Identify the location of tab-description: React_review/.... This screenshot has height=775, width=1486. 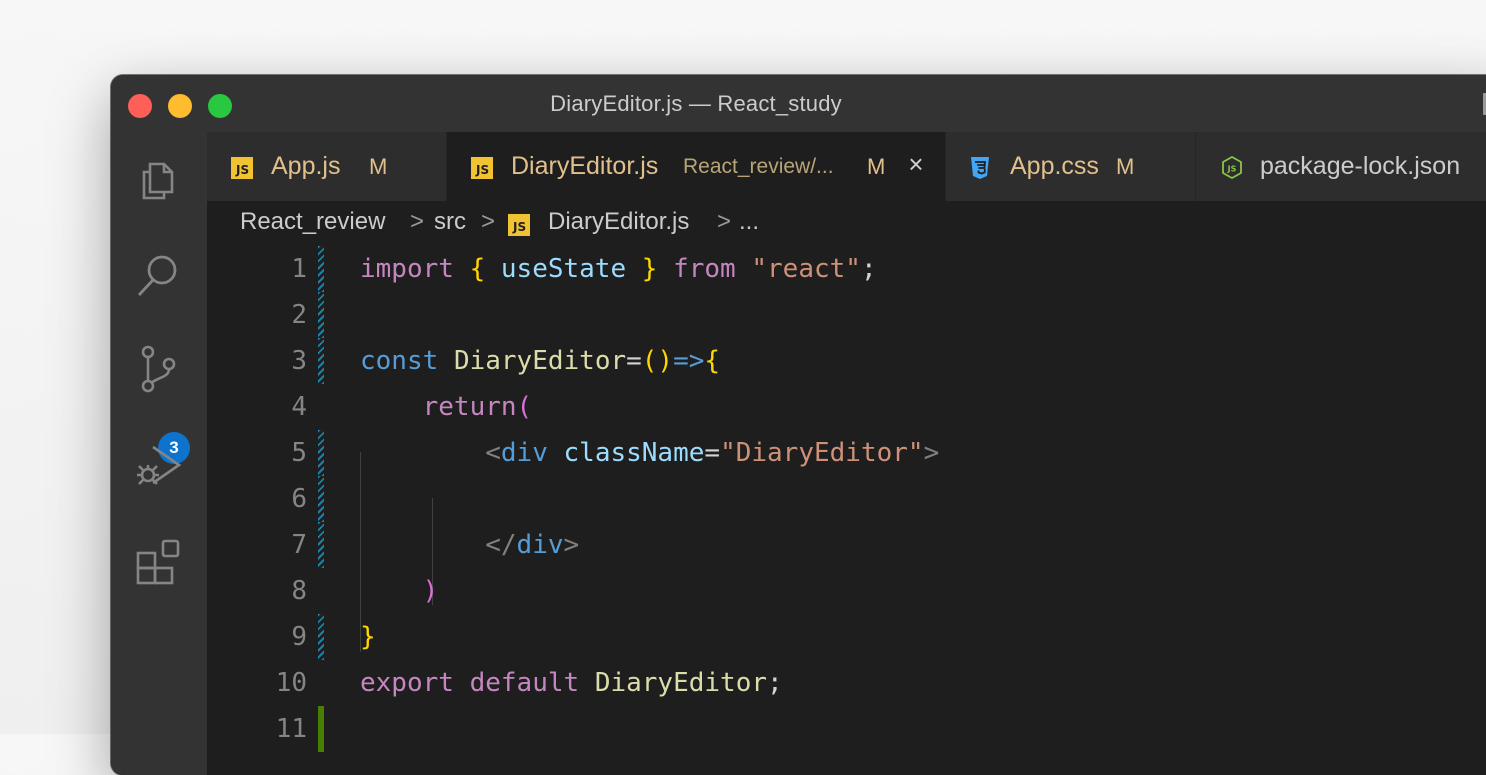
(758, 166).